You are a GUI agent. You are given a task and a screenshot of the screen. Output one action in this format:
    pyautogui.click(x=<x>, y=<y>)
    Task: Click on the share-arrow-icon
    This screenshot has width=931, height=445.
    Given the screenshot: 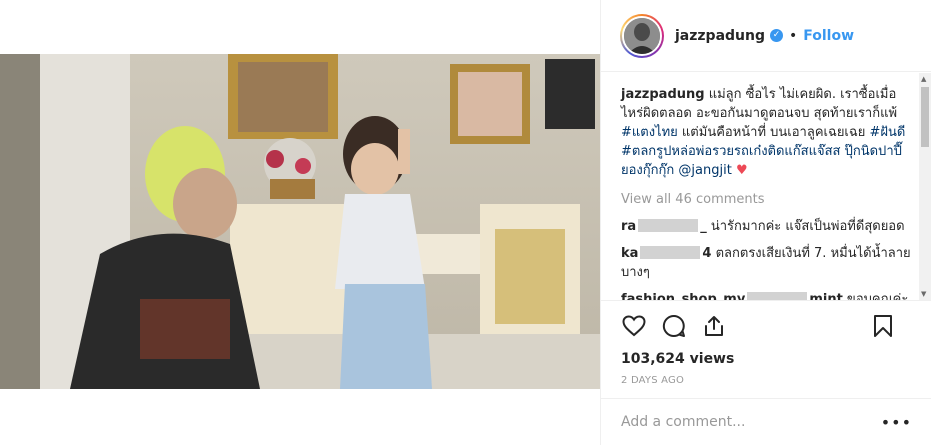 What is the action you would take?
    pyautogui.click(x=714, y=326)
    